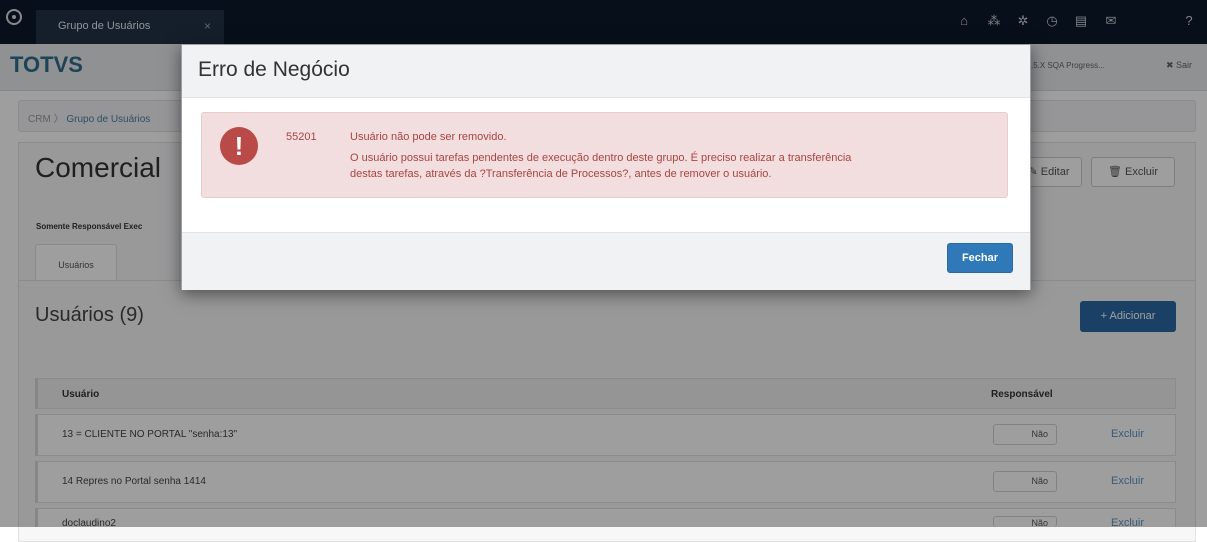 The image size is (1207, 542). What do you see at coordinates (428, 137) in the screenshot?
I see `error-message-line-1: Usuário não pode ser removido.` at bounding box center [428, 137].